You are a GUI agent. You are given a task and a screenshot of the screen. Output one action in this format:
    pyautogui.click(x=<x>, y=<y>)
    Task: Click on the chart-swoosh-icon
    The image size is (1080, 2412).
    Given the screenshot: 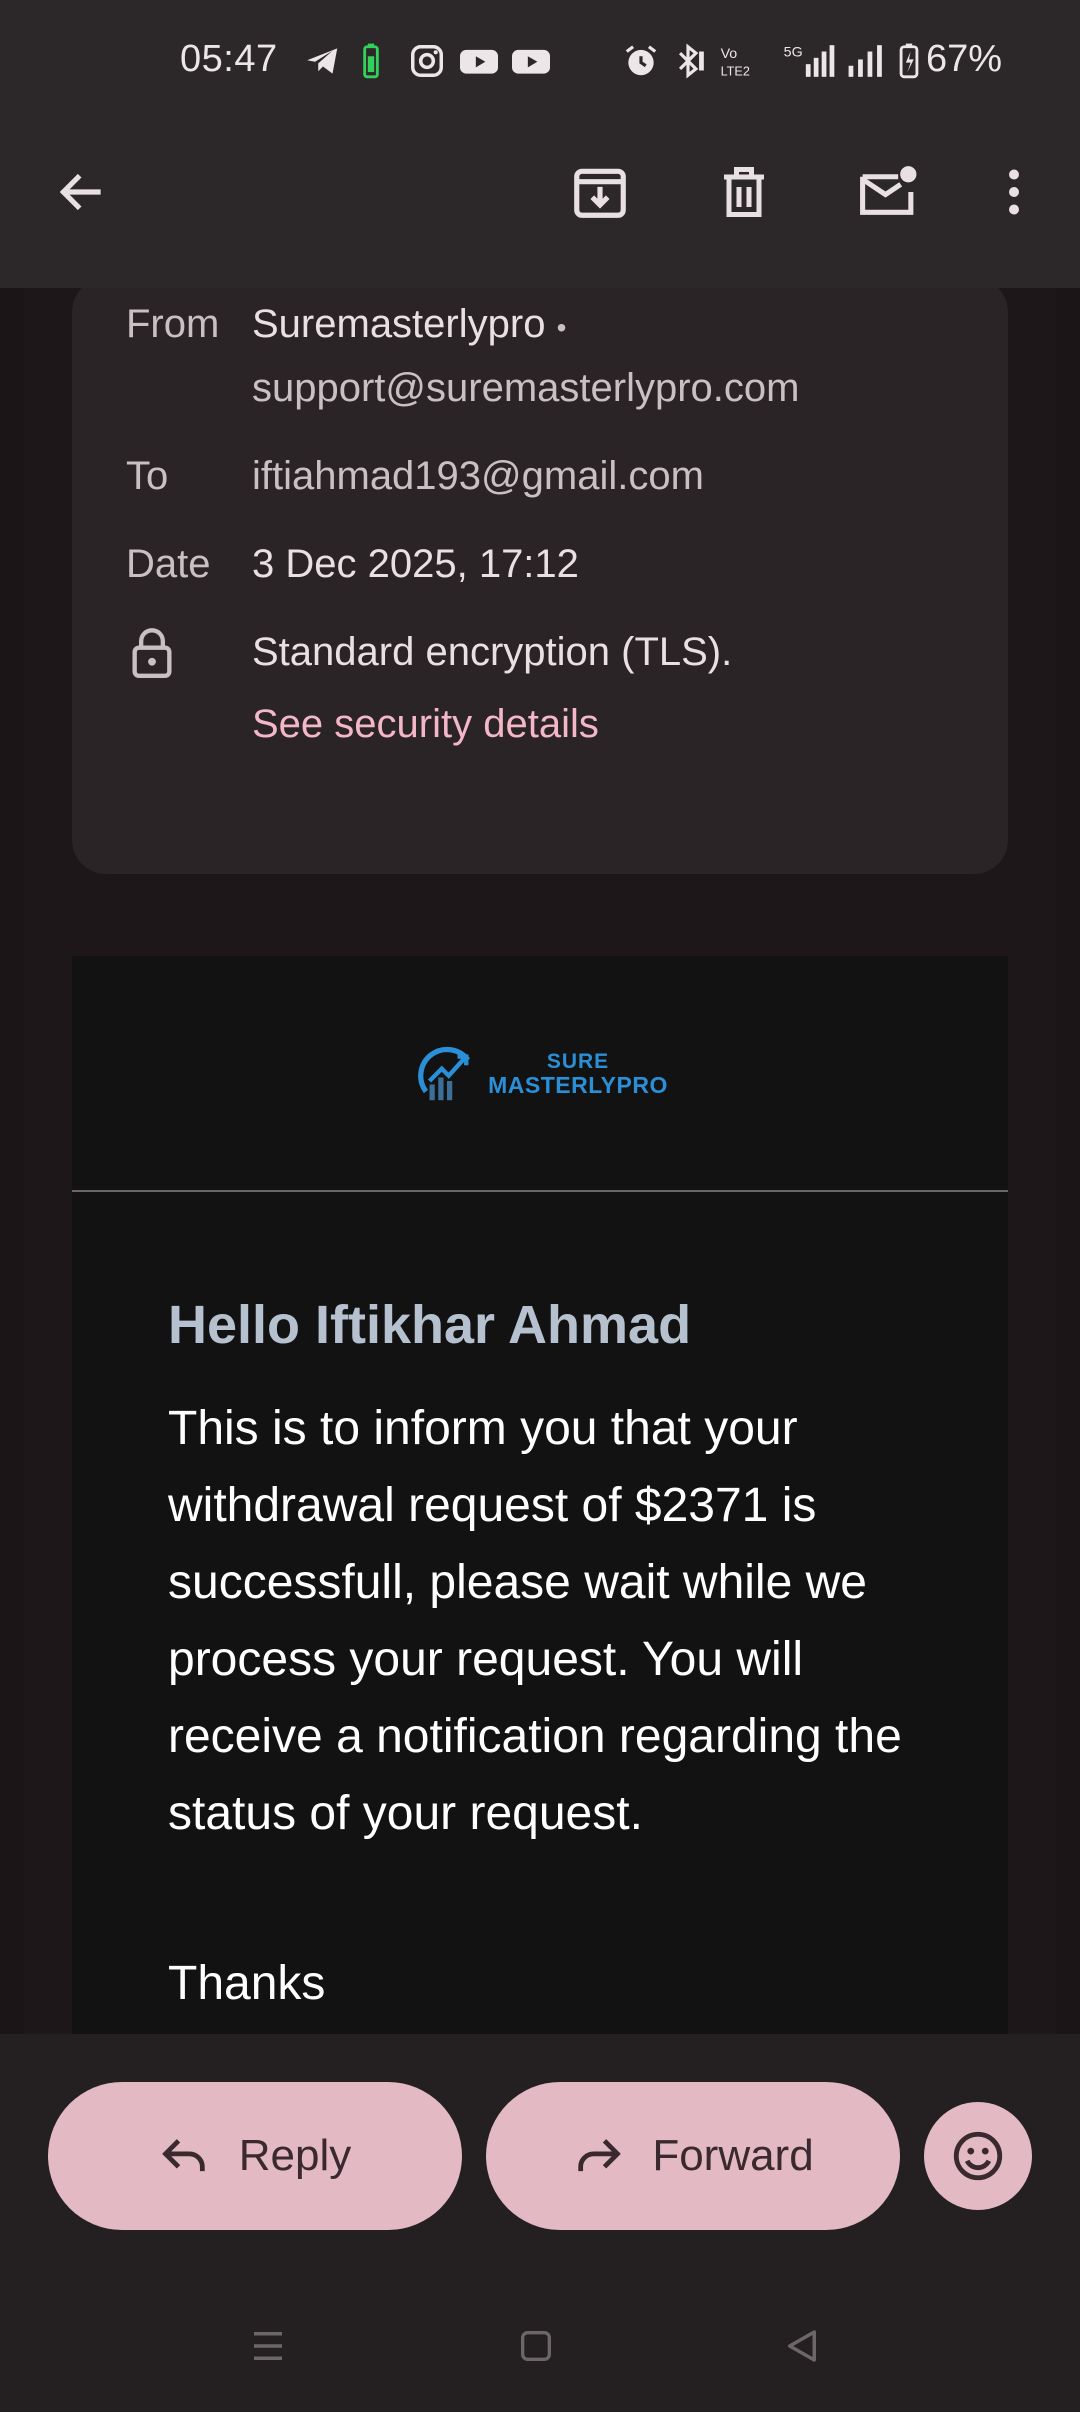 What is the action you would take?
    pyautogui.click(x=444, y=1073)
    